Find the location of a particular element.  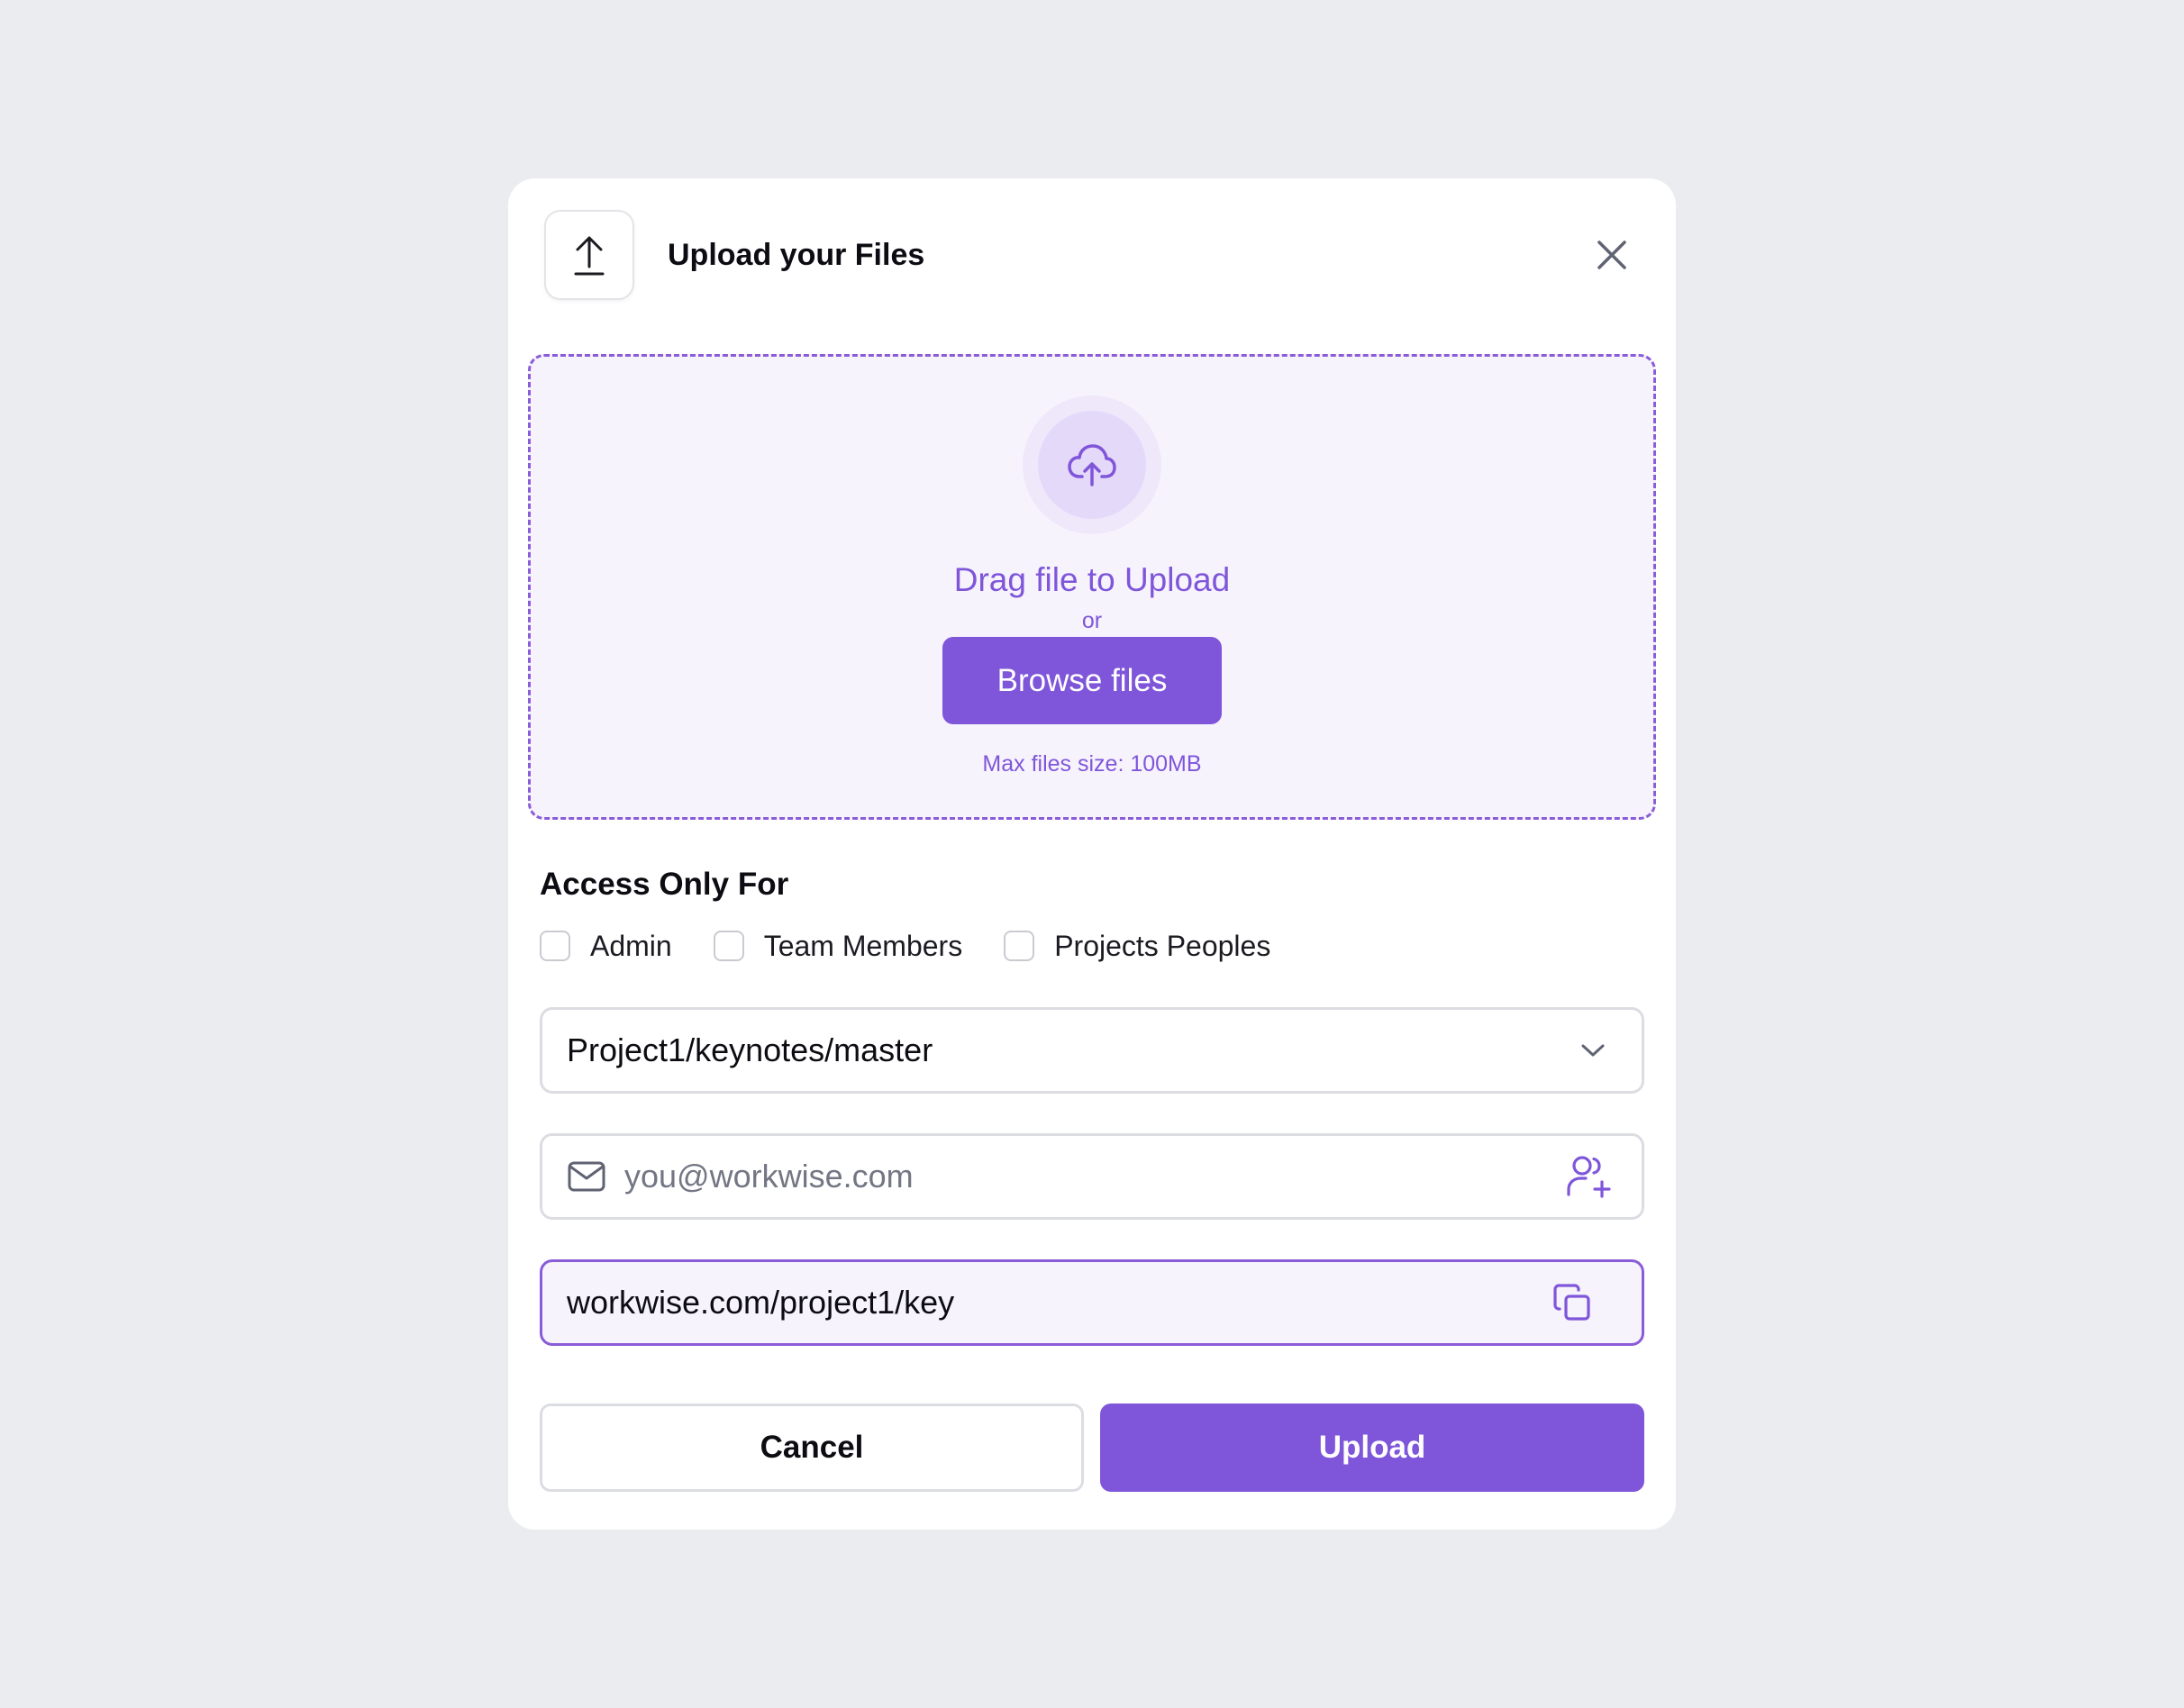

cloud-icon-circle is located at coordinates (1092, 465).